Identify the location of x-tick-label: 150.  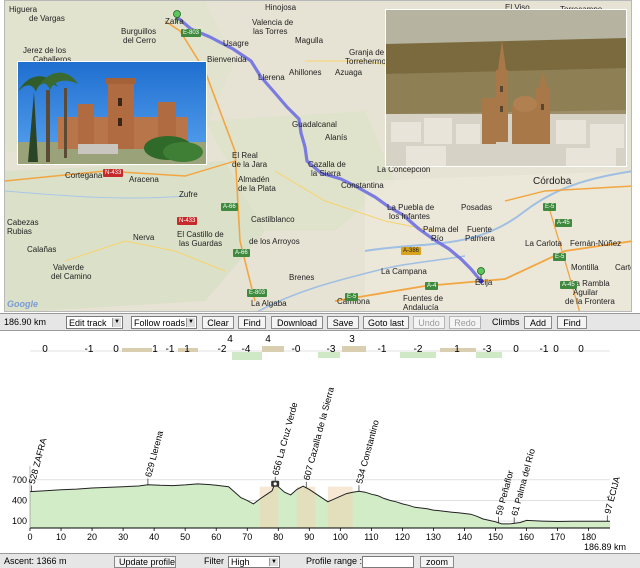
(495, 537).